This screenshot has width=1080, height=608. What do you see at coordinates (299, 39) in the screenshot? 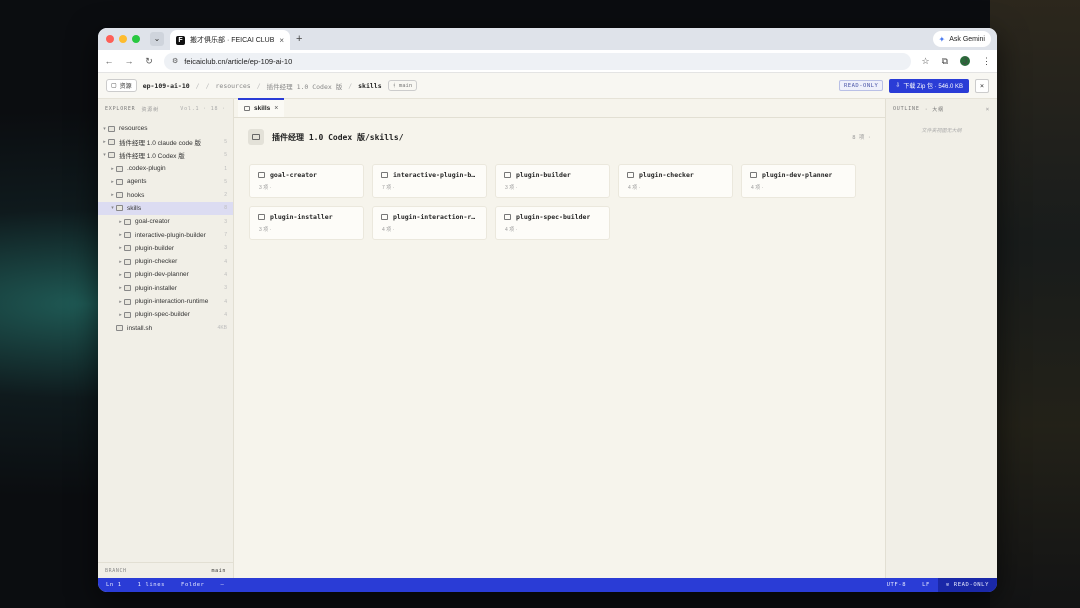
I see `new-tab-button: +` at bounding box center [299, 39].